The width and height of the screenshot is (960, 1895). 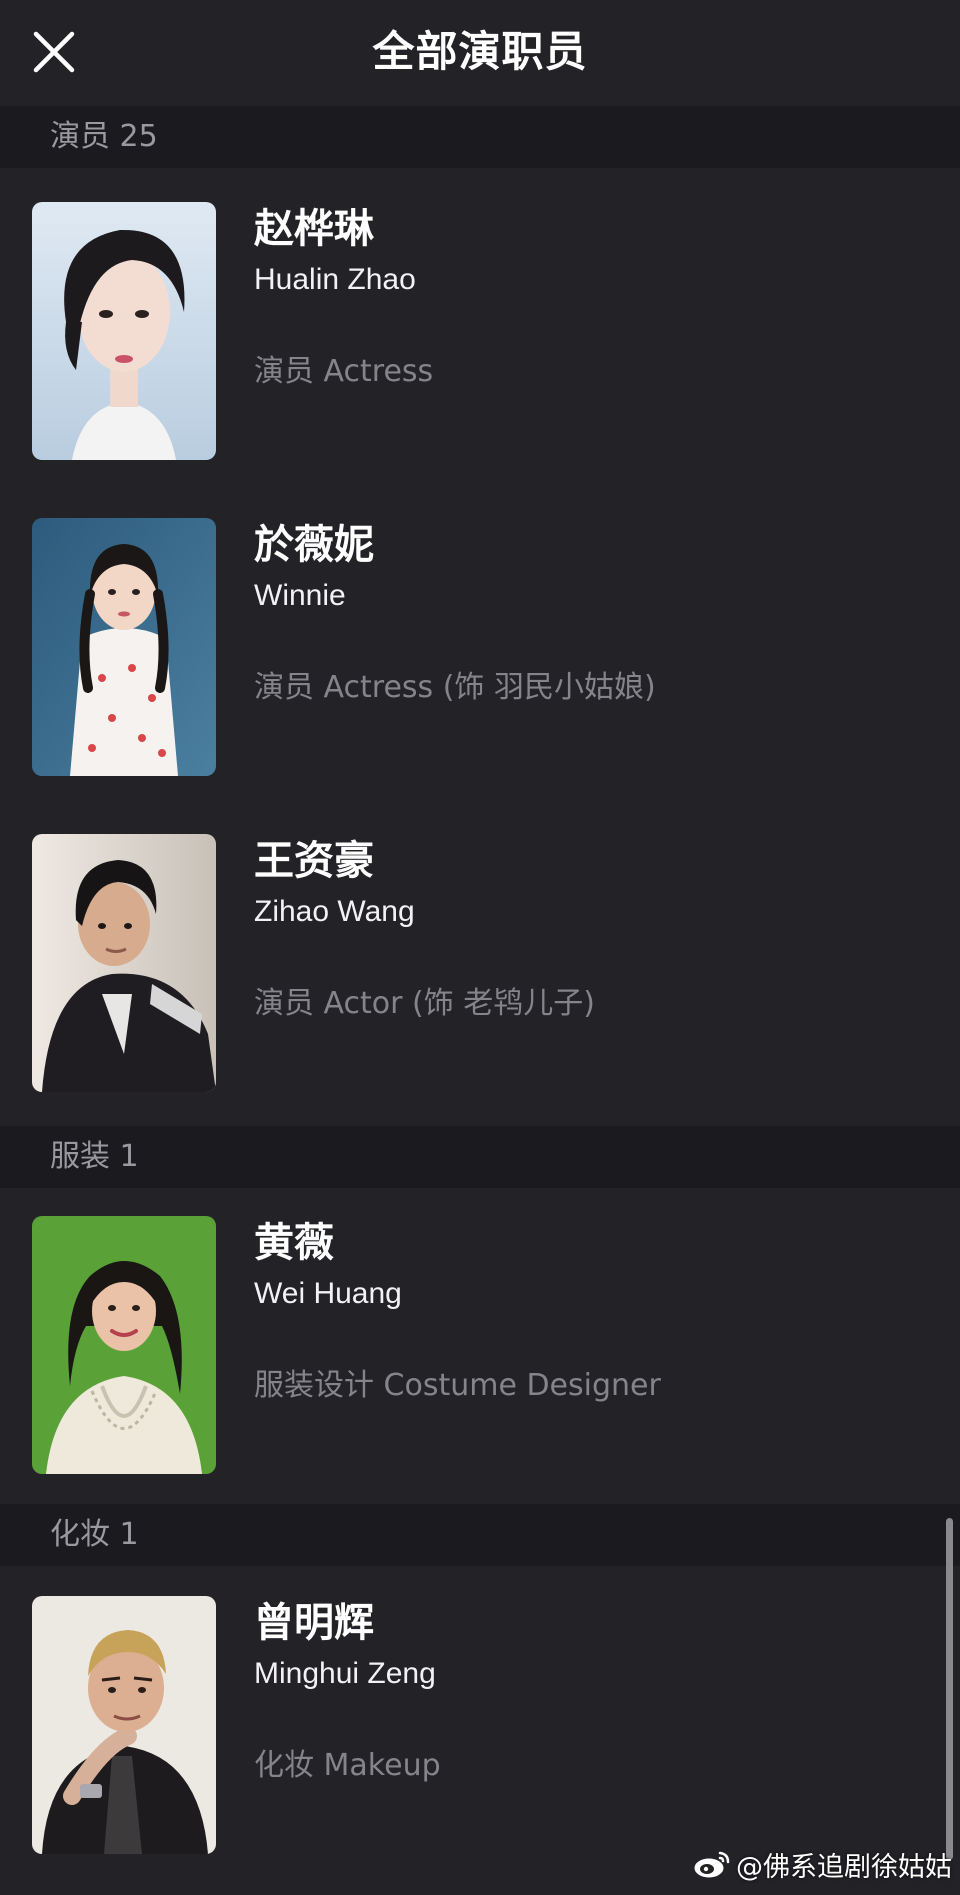 I want to click on person-name-en: Wei Huang, so click(x=328, y=1293).